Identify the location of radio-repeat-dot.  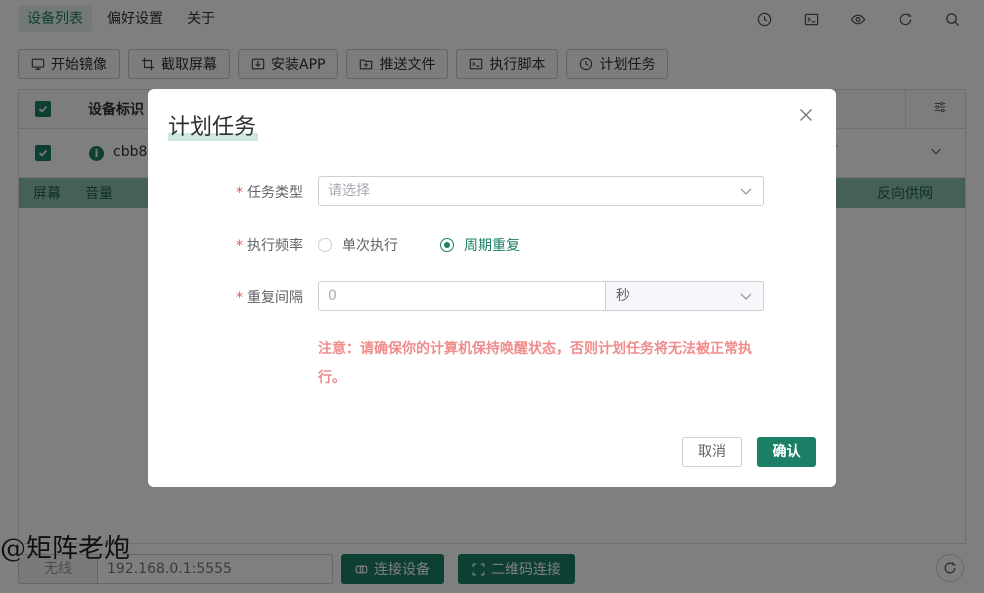
(447, 245).